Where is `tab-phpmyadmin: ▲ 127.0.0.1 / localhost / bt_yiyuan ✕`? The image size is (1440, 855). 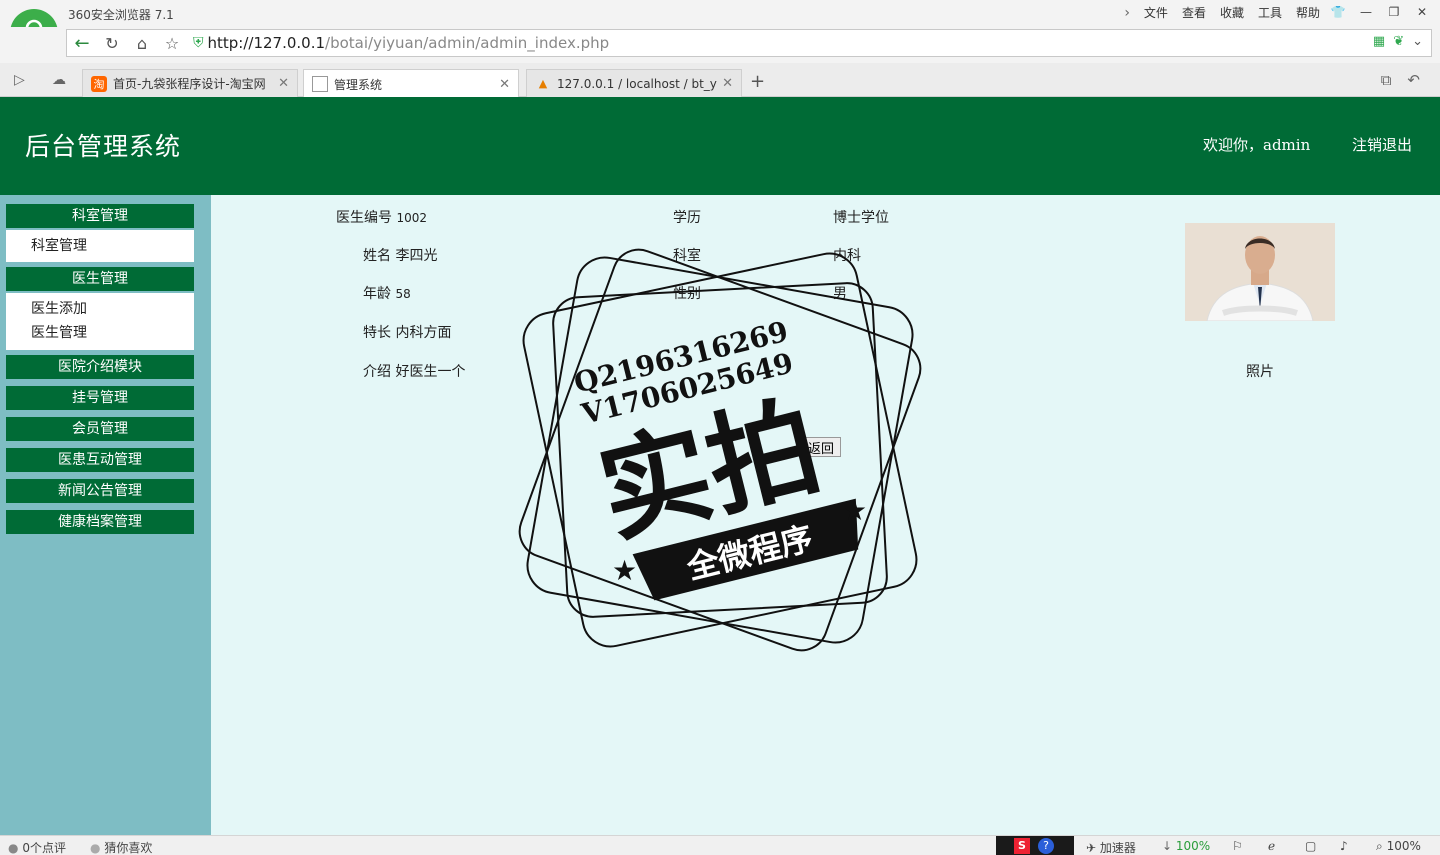 tab-phpmyadmin: ▲ 127.0.0.1 / localhost / bt_yiyuan ✕ is located at coordinates (634, 83).